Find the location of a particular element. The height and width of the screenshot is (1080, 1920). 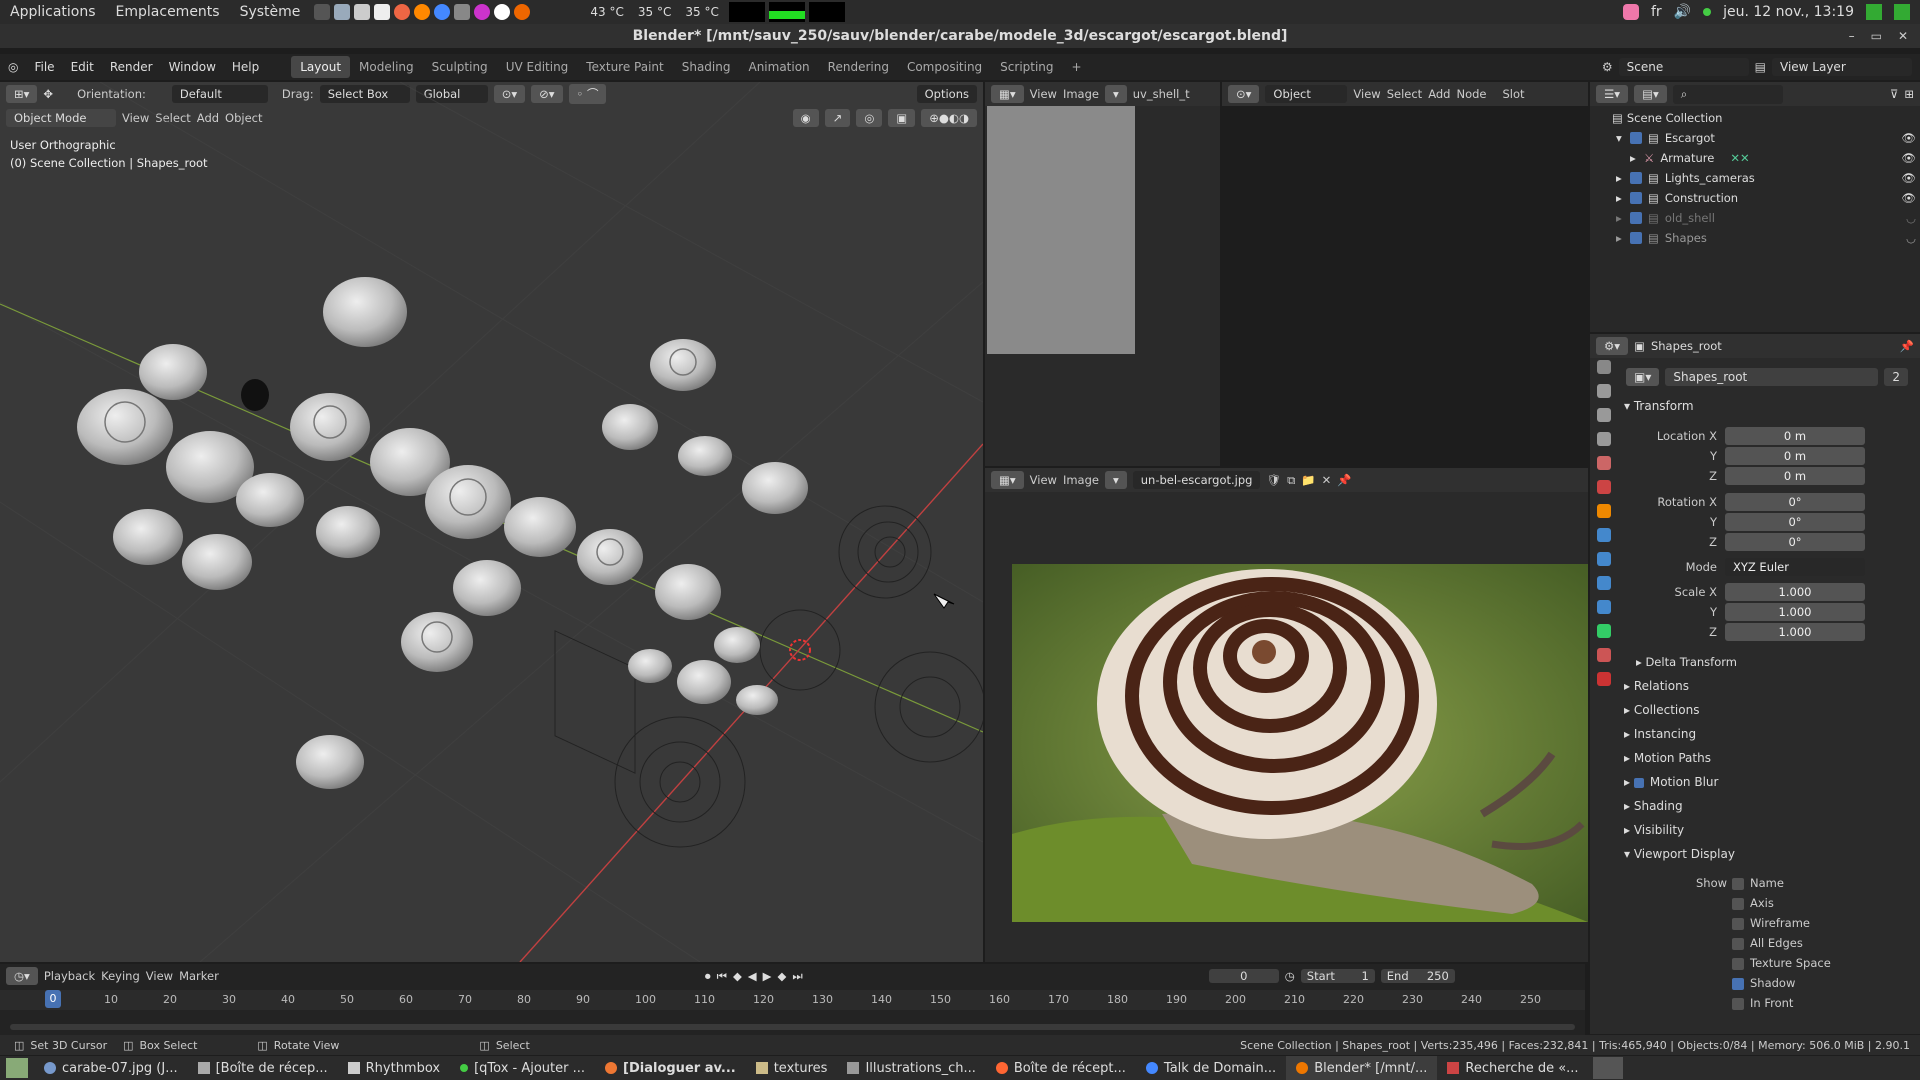

shading-panel: ▸ Shading is located at coordinates (1653, 806).